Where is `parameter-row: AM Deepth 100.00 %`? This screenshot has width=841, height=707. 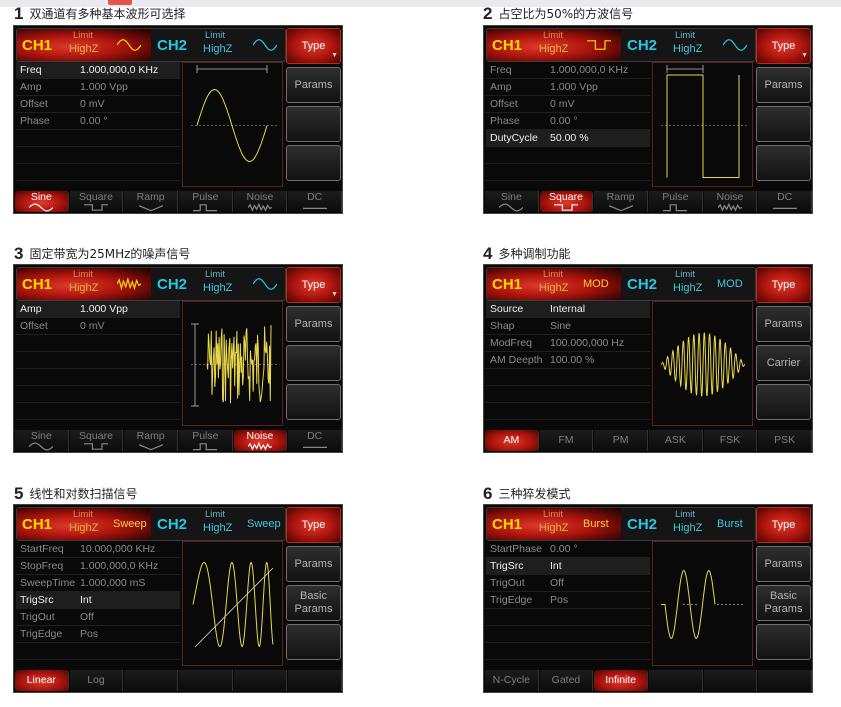 parameter-row: AM Deepth 100.00 % is located at coordinates (568, 360).